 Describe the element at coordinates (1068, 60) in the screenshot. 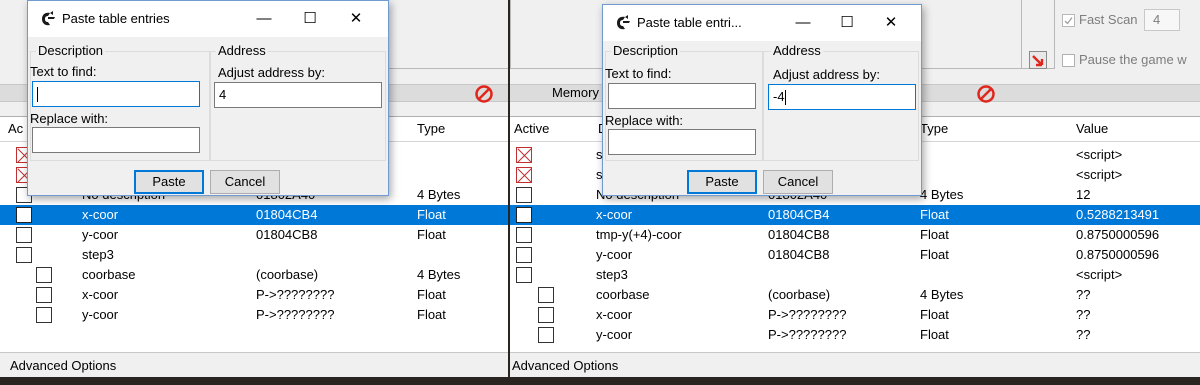

I see `pause-game-checkbox` at that location.